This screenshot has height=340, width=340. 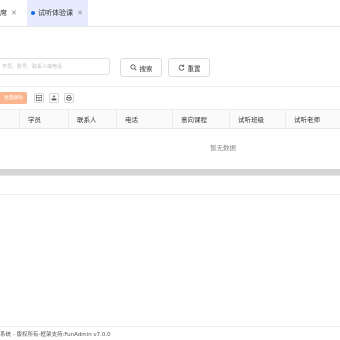 I want to click on column-label: 意向课程, so click(x=194, y=120).